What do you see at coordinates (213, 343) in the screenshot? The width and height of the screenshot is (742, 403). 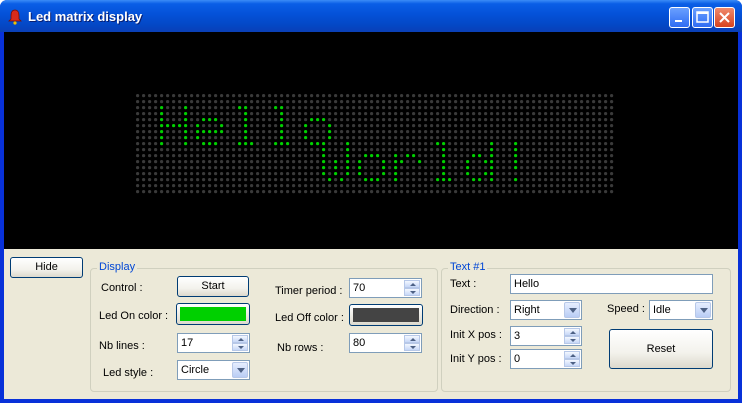 I see `nb-lines-stepper: 17` at bounding box center [213, 343].